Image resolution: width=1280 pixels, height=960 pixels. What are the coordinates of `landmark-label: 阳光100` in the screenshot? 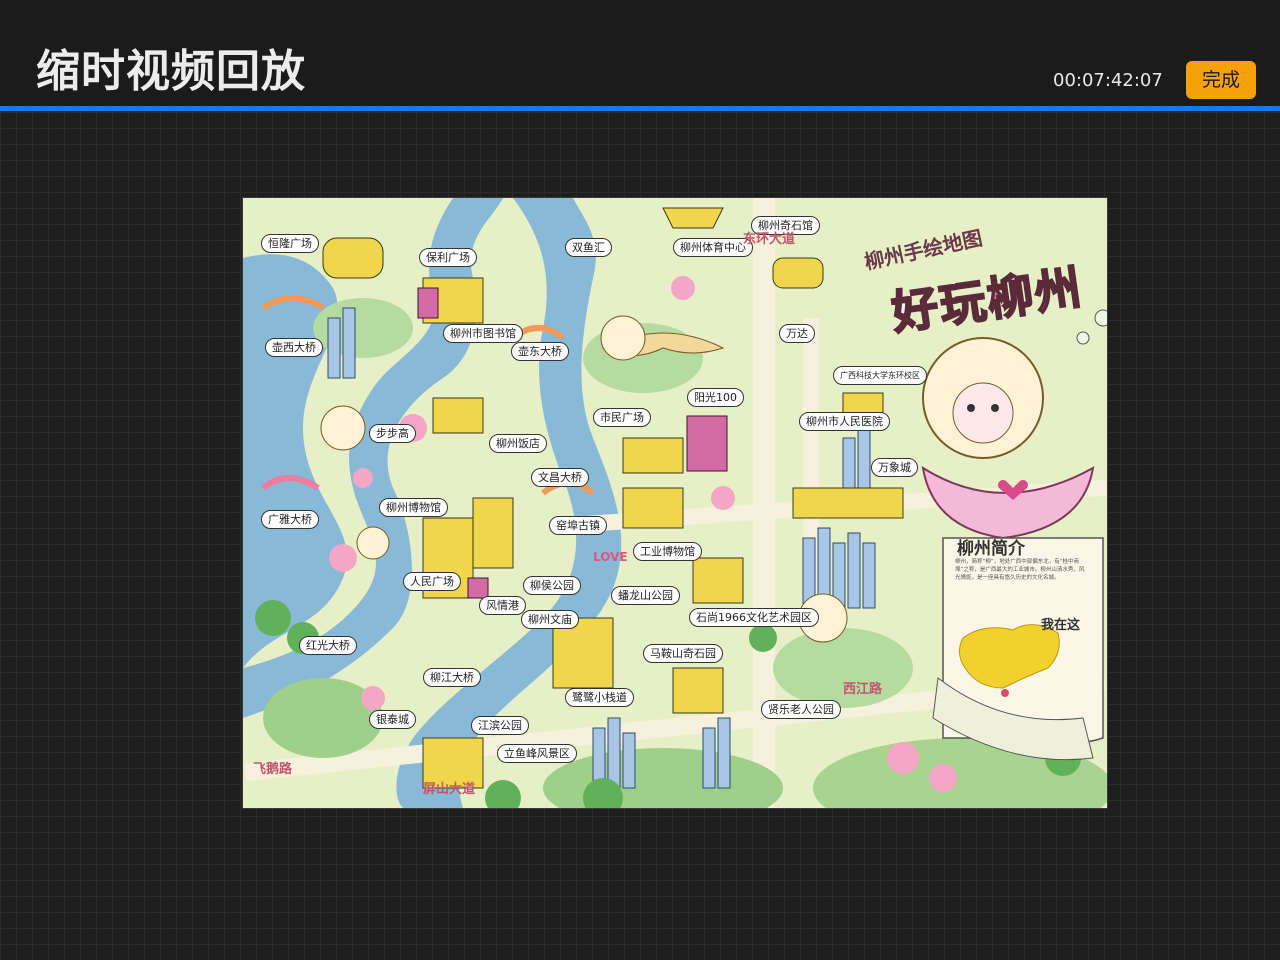 It's located at (715, 397).